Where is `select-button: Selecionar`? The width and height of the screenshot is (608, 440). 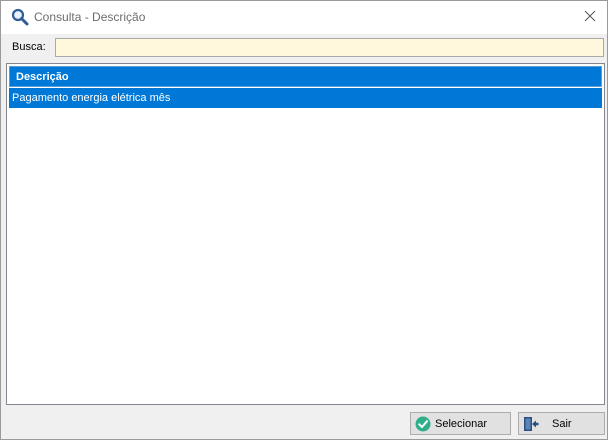 select-button: Selecionar is located at coordinates (460, 423).